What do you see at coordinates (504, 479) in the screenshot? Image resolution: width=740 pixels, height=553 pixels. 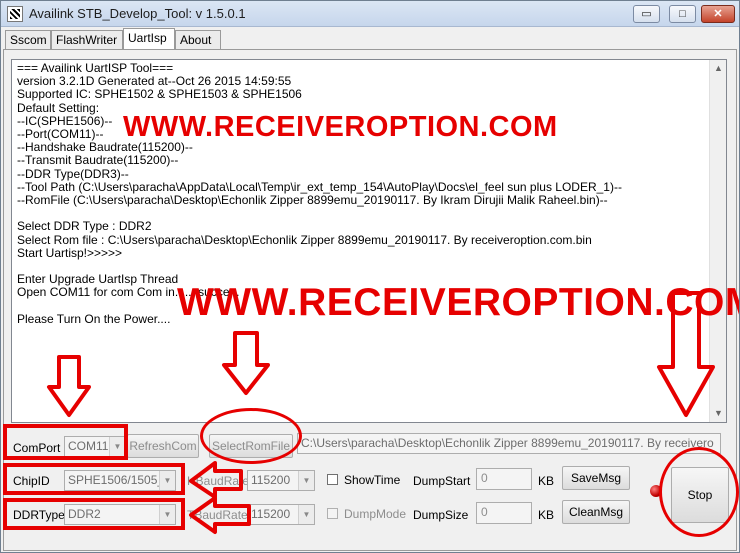 I see `dumpstart-input: 0` at bounding box center [504, 479].